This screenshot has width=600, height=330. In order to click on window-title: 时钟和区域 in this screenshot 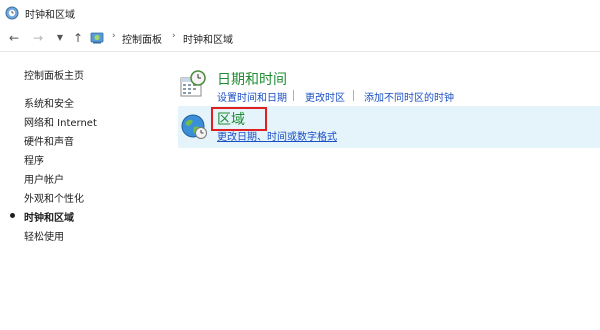, I will do `click(50, 15)`.